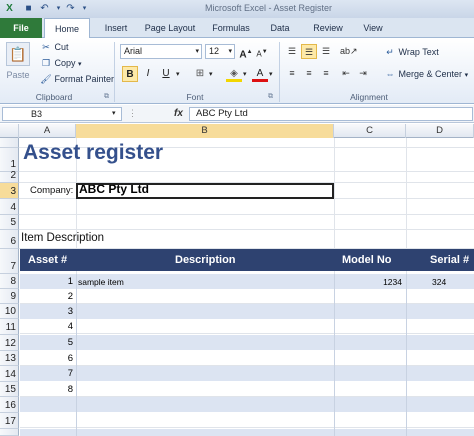 The width and height of the screenshot is (474, 436). I want to click on row-header-14: 14, so click(9, 374).